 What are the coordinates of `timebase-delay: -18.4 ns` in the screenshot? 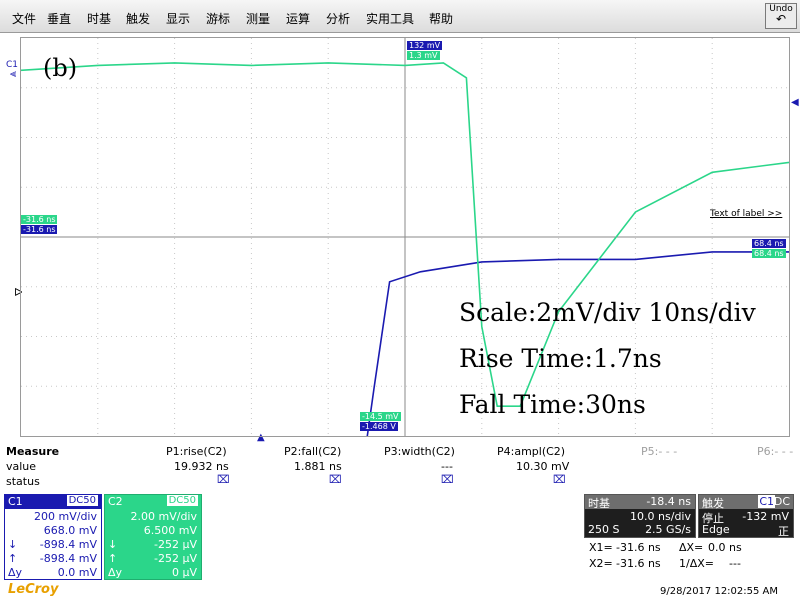 It's located at (668, 501).